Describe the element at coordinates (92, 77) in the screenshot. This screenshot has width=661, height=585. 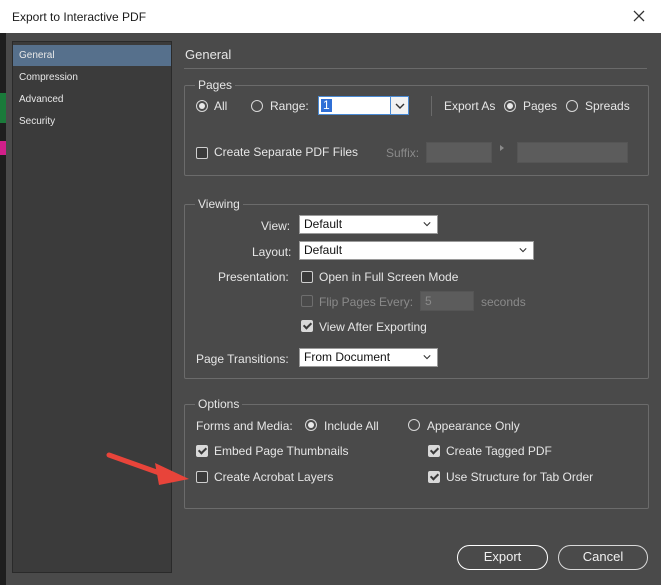
I see `sidebar-item-compression: Compression` at that location.